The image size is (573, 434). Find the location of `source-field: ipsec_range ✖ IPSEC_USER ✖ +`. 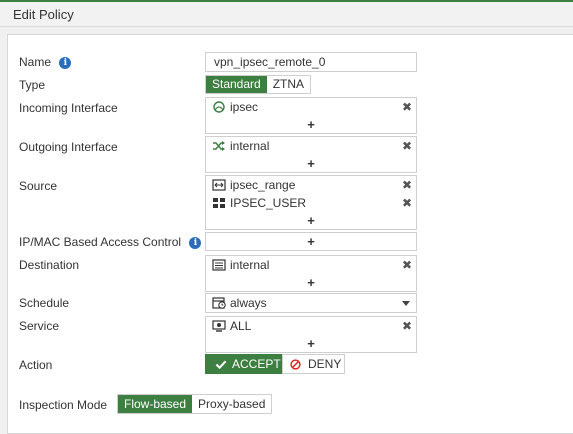

source-field: ipsec_range ✖ IPSEC_USER ✖ + is located at coordinates (311, 202).